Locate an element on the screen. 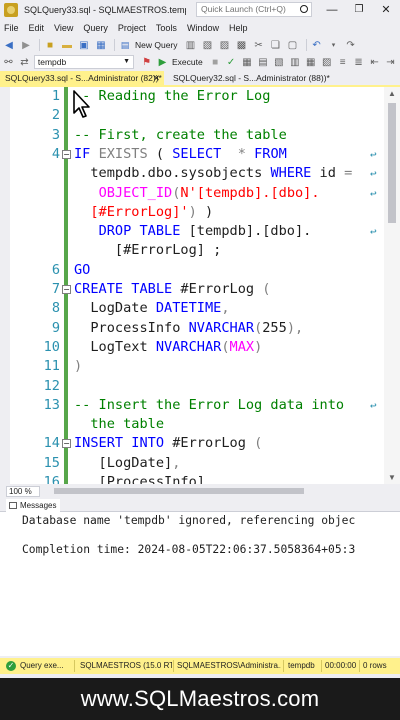  code-line: 12 is located at coordinates (192, 386).